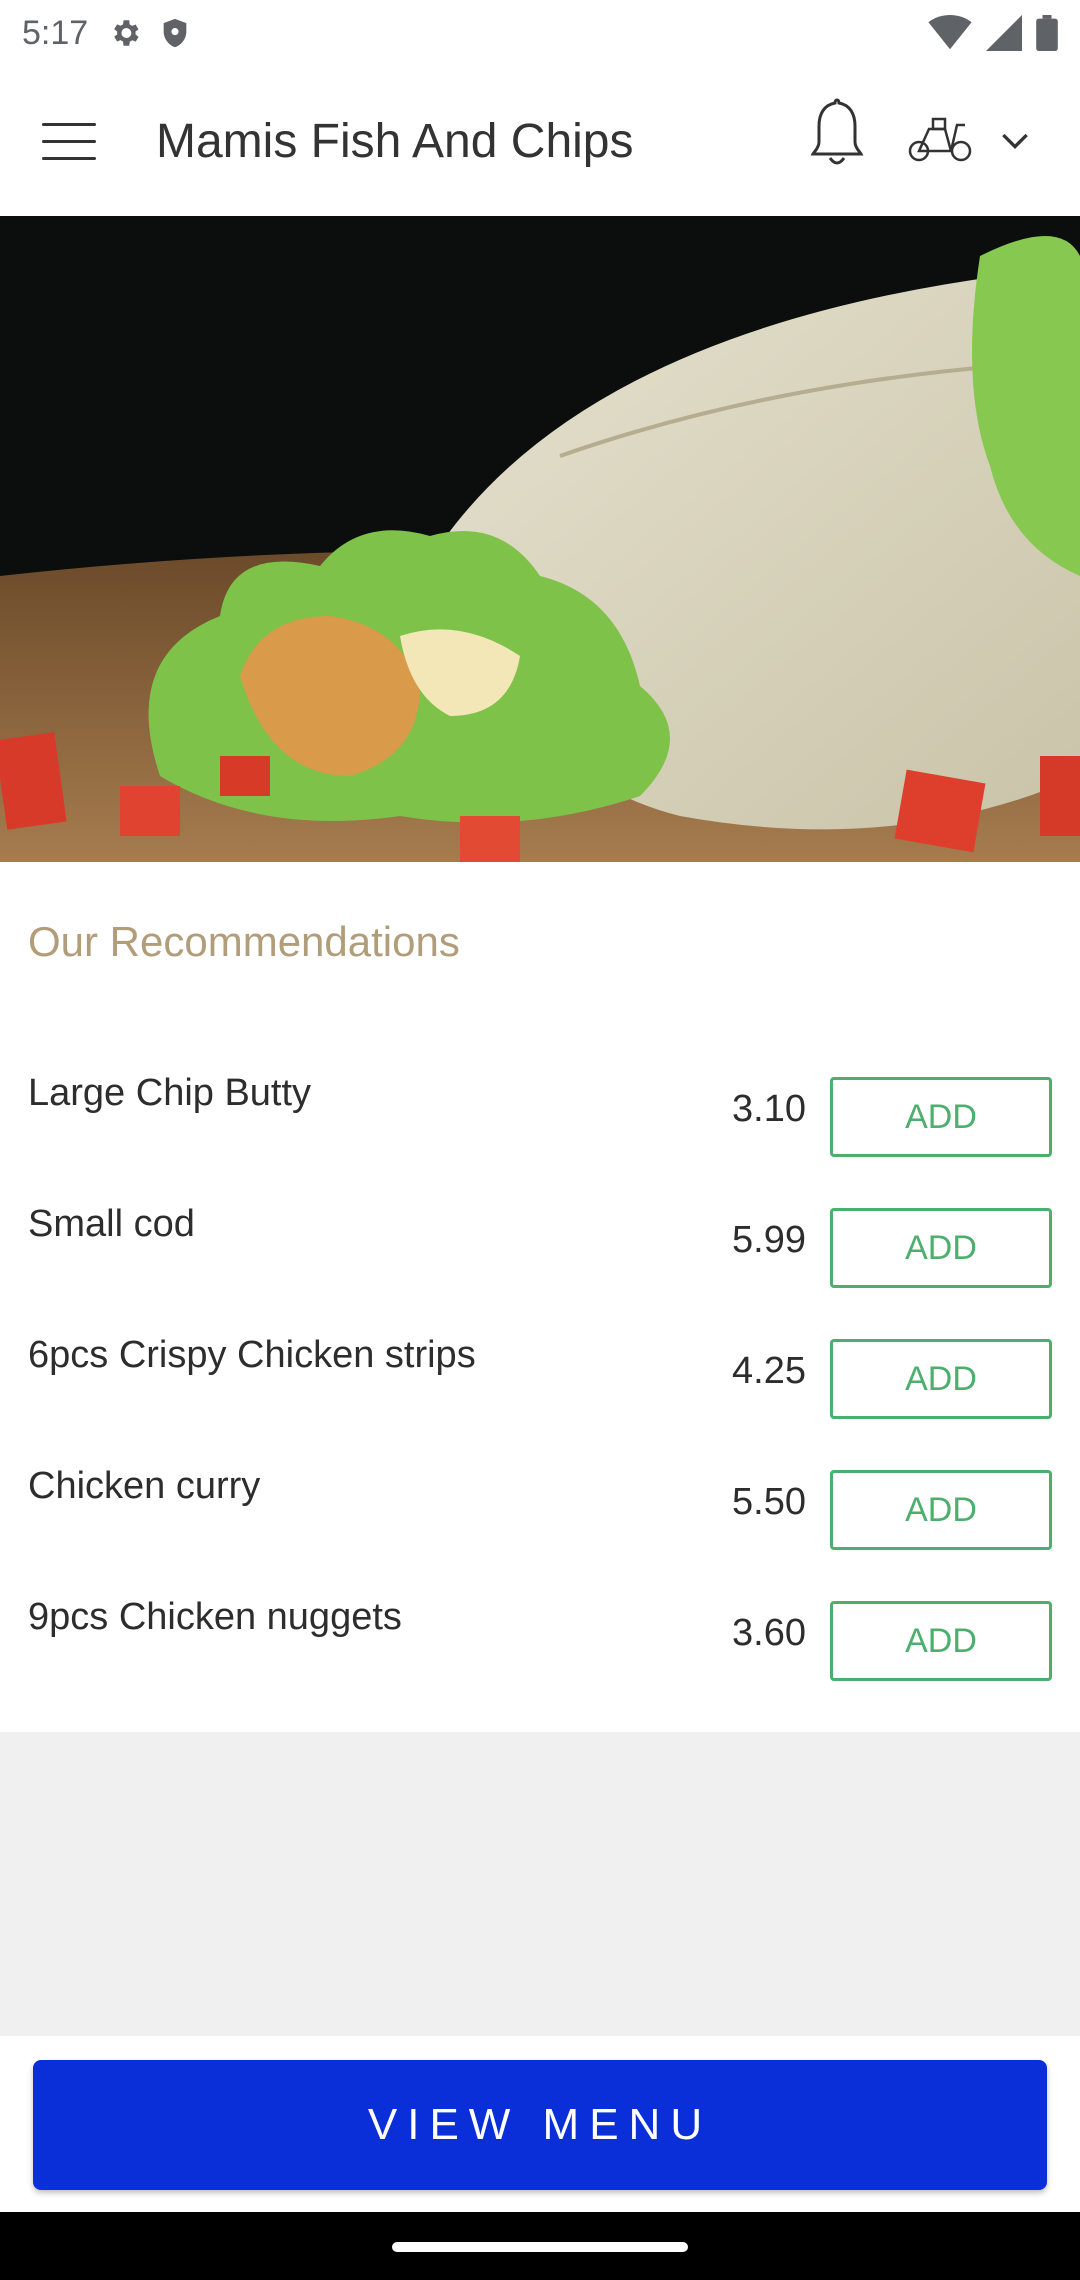 This screenshot has width=1080, height=2280. I want to click on page-title: Mamis Fish And Chips, so click(395, 141).